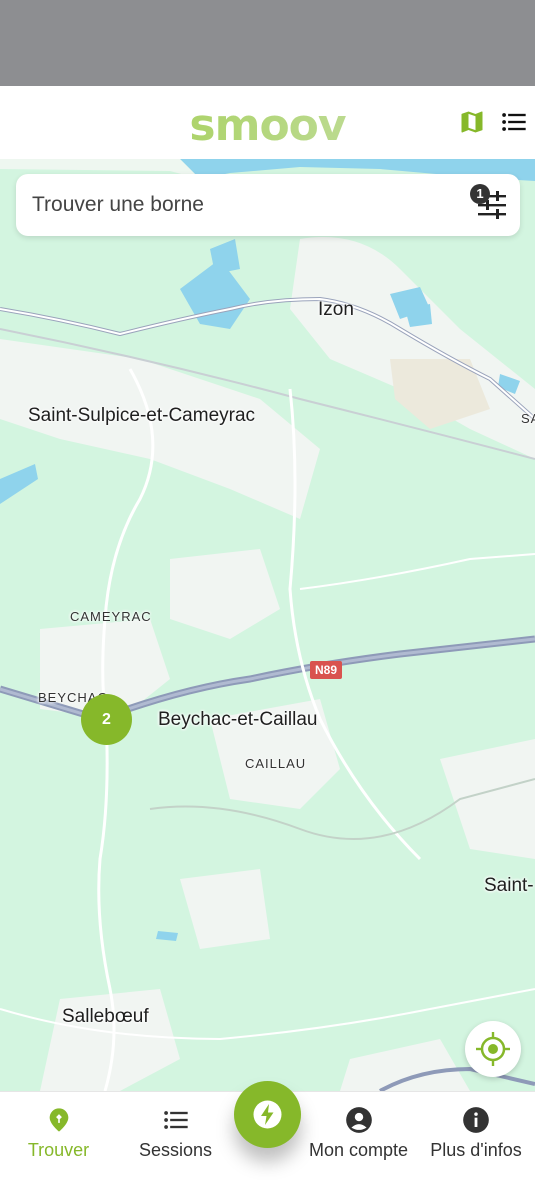 The image size is (535, 1200). Describe the element at coordinates (509, 885) in the screenshot. I see `place-label: Saint-` at that location.